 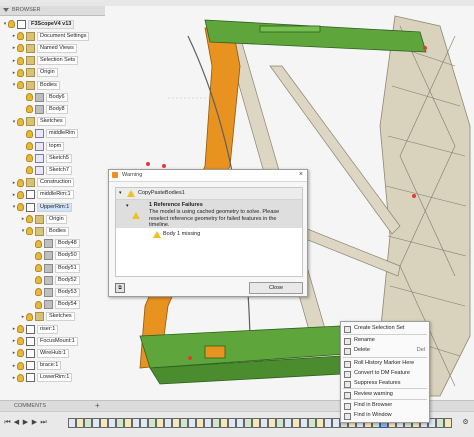 I want to click on browser-item: ▸ riser:1, so click(x=35, y=329).